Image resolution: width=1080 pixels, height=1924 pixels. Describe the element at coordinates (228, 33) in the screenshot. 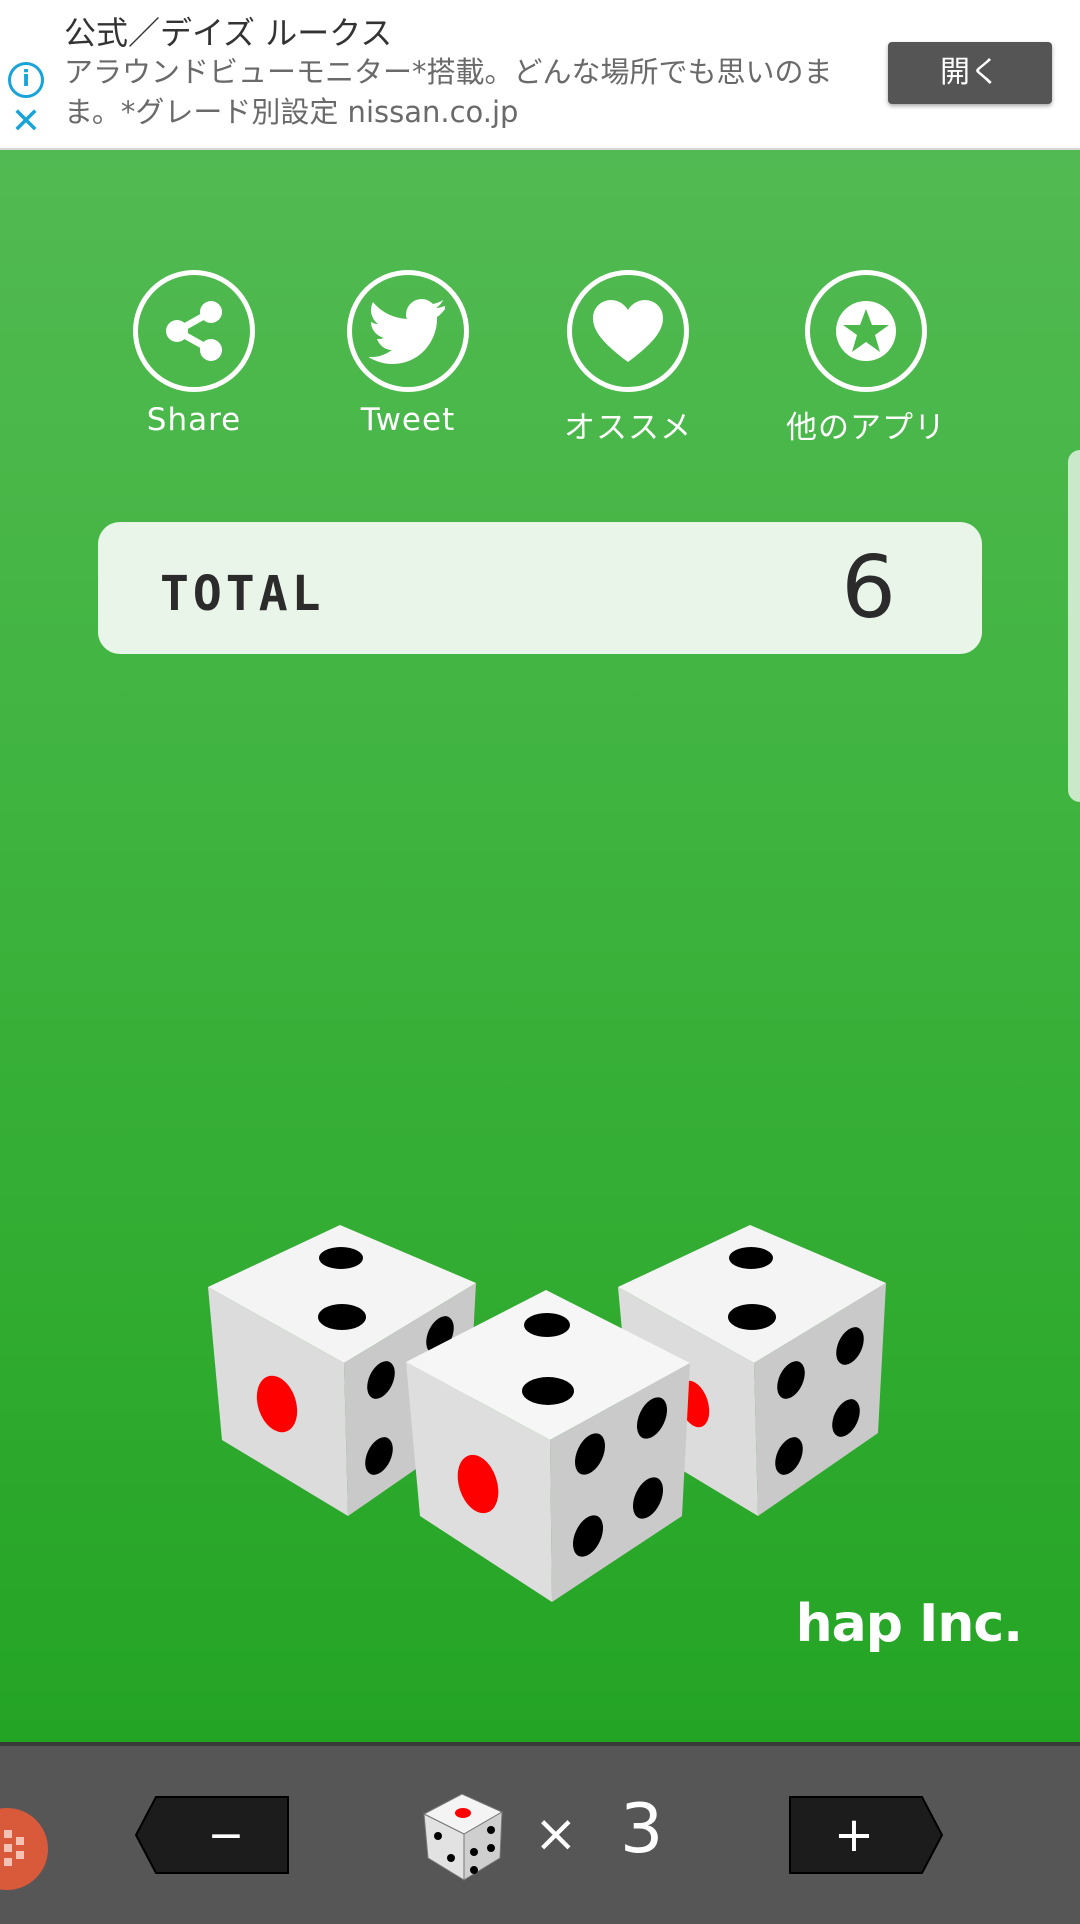

I see `ad-title: 公式／デイズ ルークス` at that location.